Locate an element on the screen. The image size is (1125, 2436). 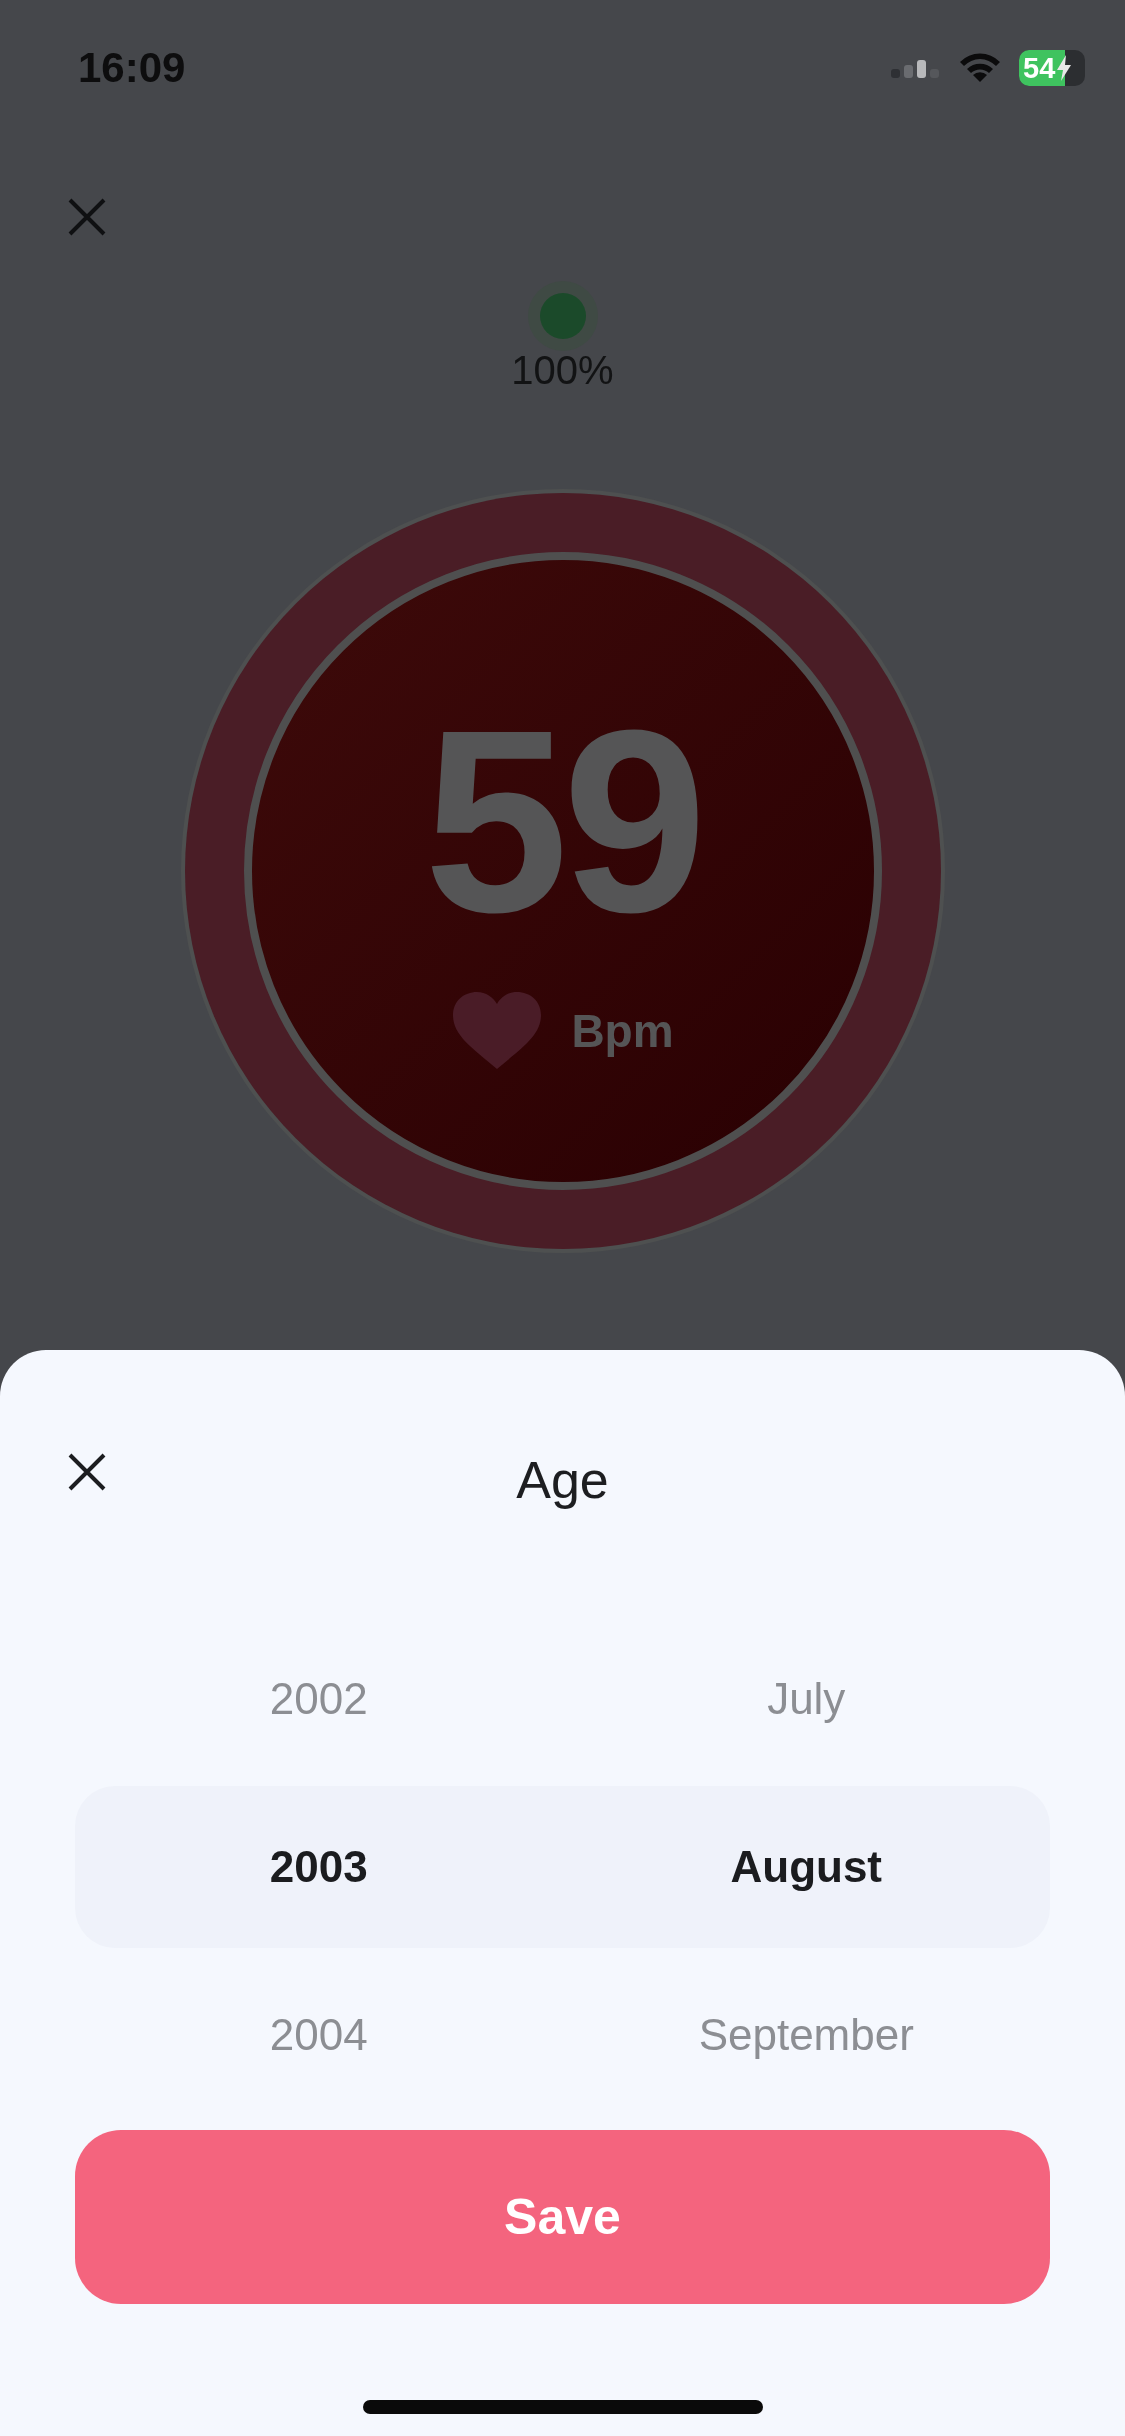
lightning-icon is located at coordinates (1064, 68).